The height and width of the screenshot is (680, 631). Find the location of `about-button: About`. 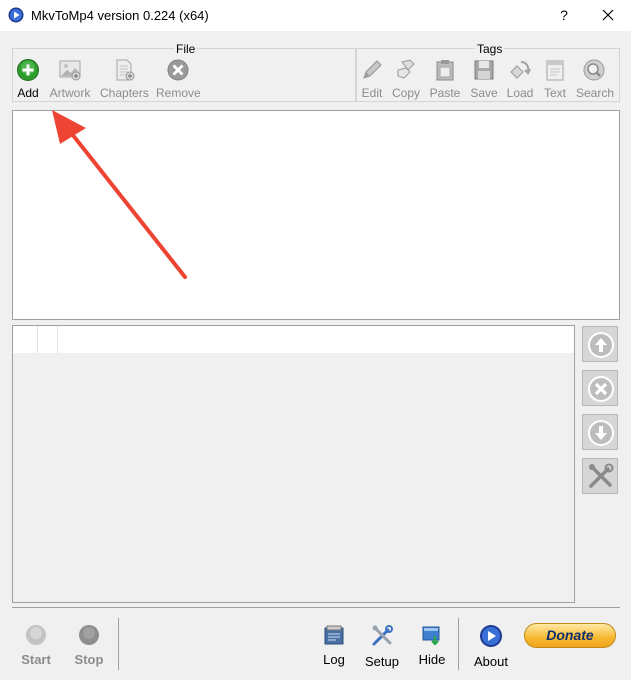

about-button: About is located at coordinates (491, 646).